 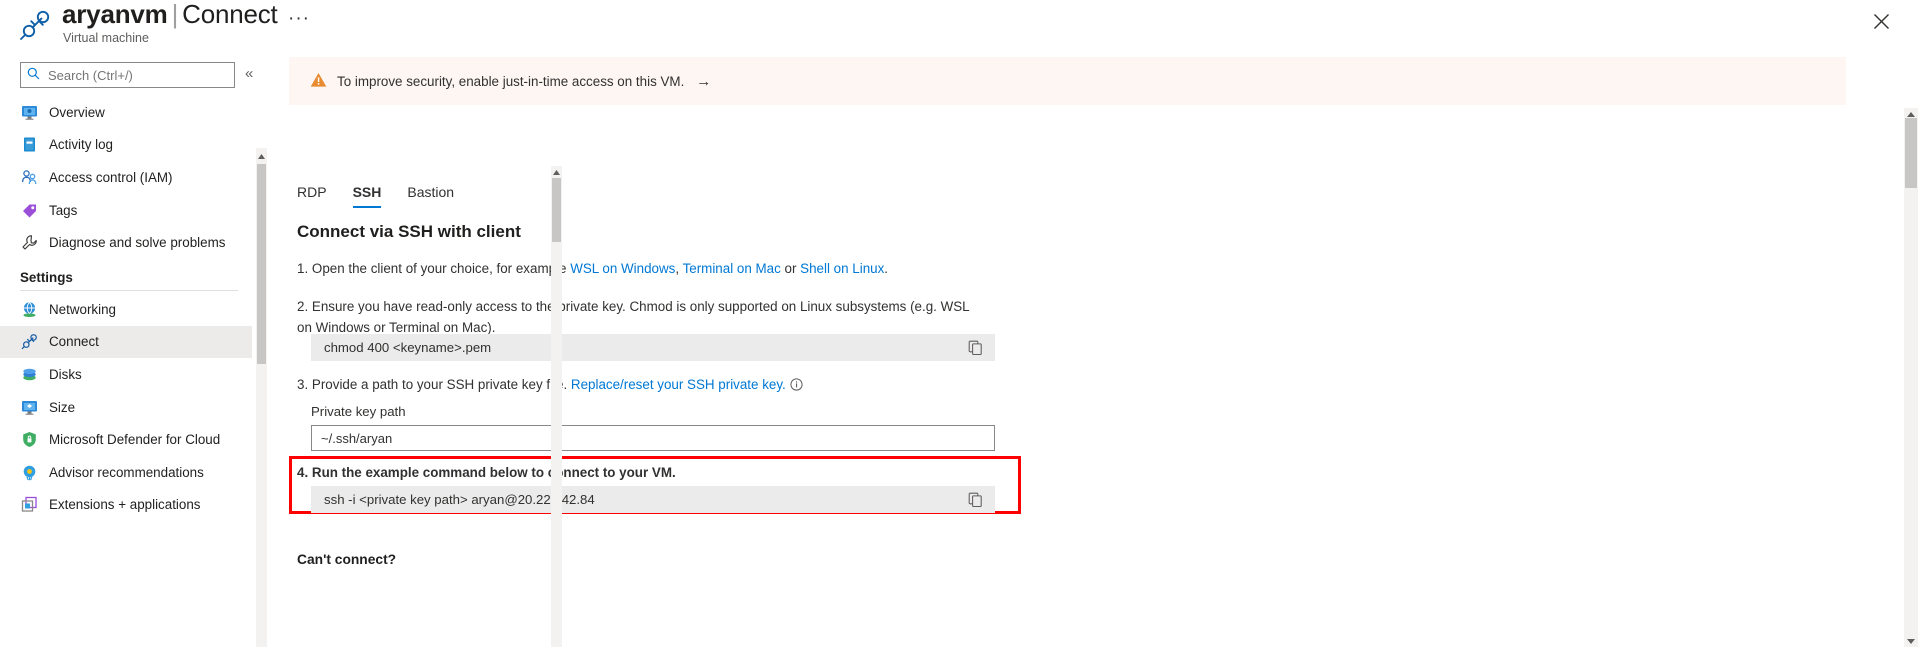 I want to click on tab-bastion: Bastion, so click(x=430, y=196).